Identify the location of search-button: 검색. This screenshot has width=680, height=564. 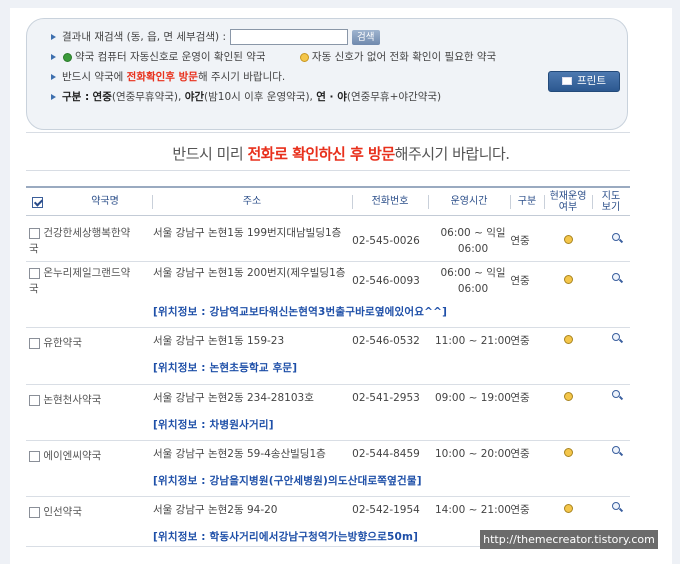
(366, 37).